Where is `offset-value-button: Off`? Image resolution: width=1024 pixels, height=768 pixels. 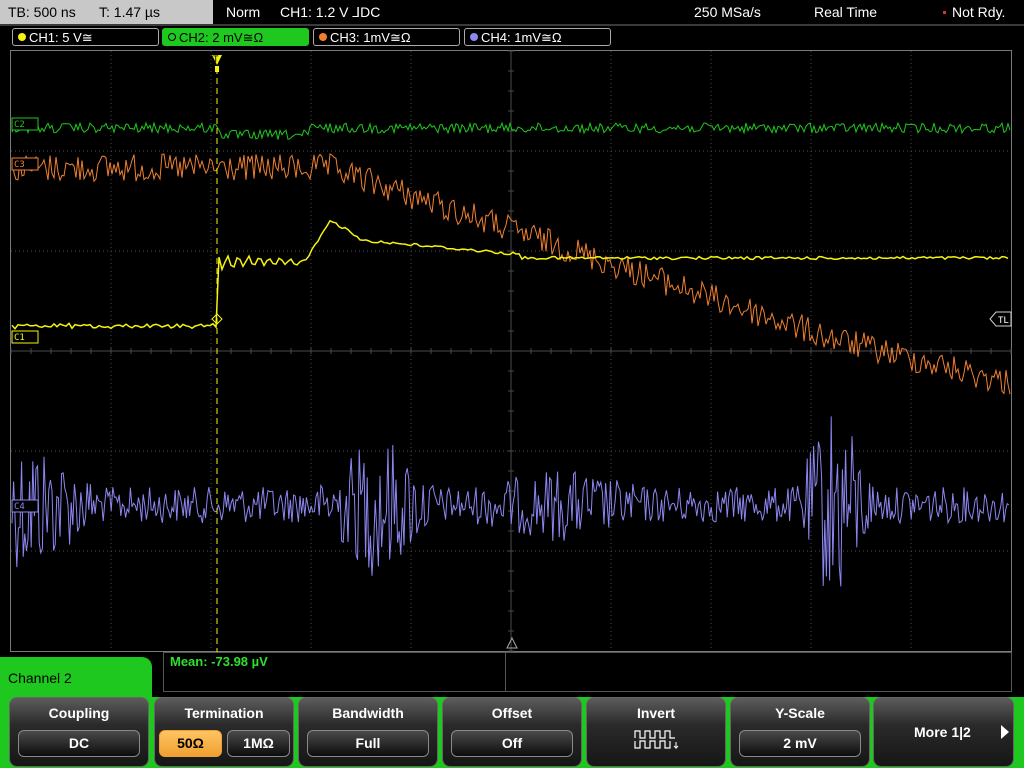 offset-value-button: Off is located at coordinates (512, 743).